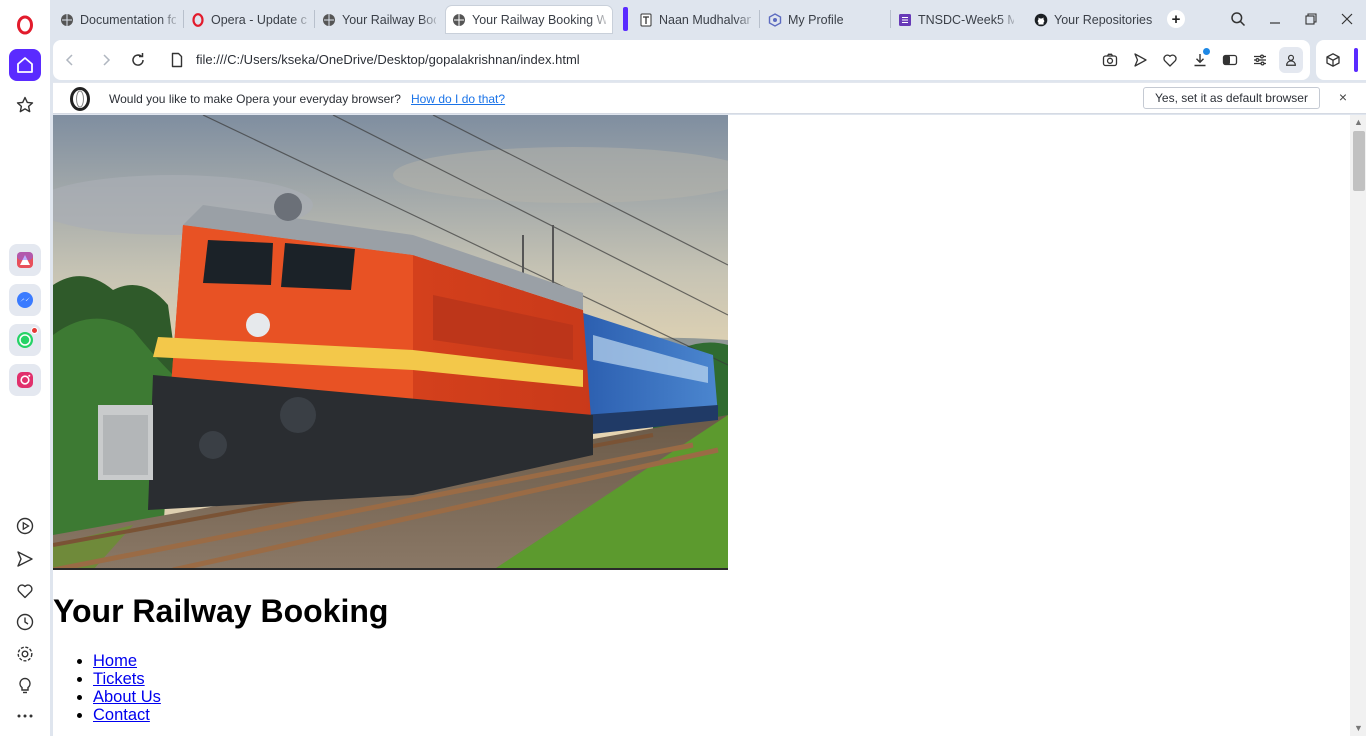 The height and width of the screenshot is (736, 1366). I want to click on tab-naan-mudhalvan: Naan Mudhalvan N, so click(695, 19).